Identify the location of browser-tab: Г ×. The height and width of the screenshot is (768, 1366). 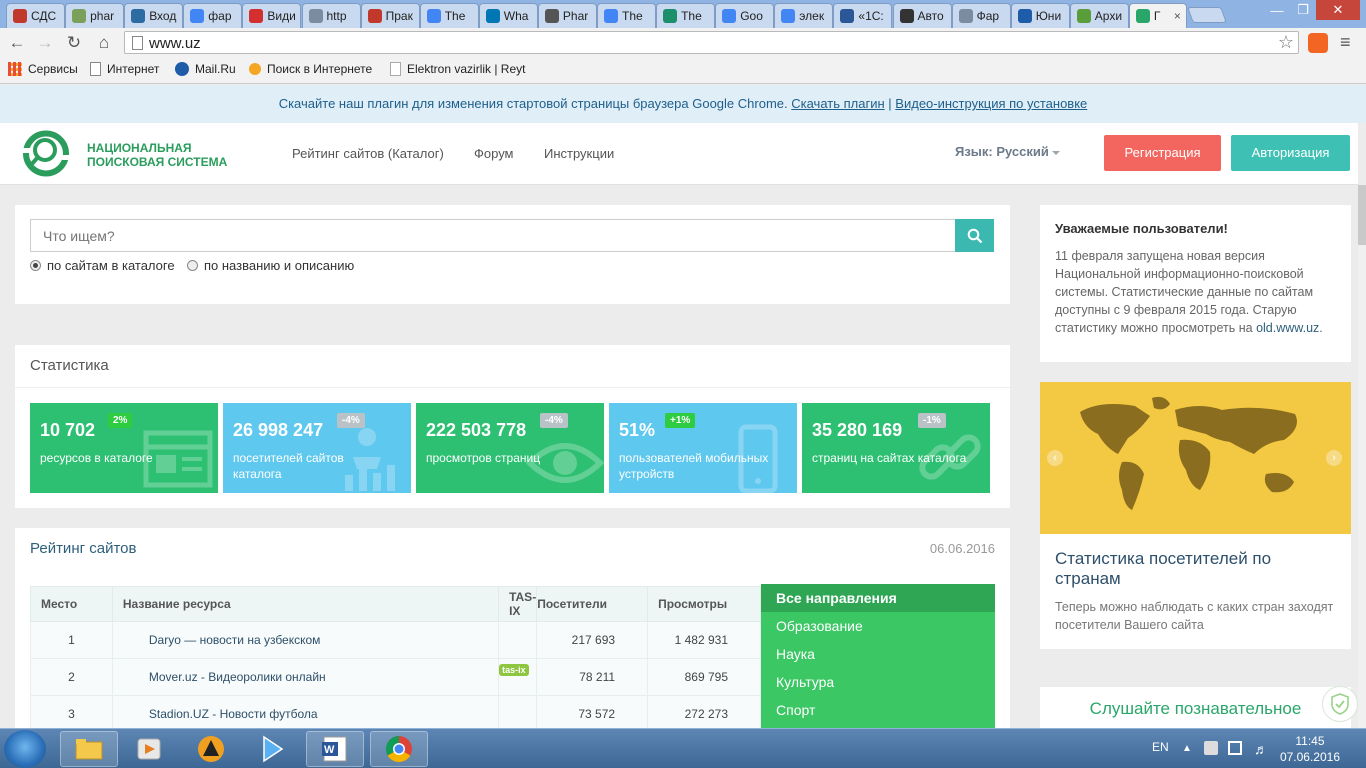
(1157, 15).